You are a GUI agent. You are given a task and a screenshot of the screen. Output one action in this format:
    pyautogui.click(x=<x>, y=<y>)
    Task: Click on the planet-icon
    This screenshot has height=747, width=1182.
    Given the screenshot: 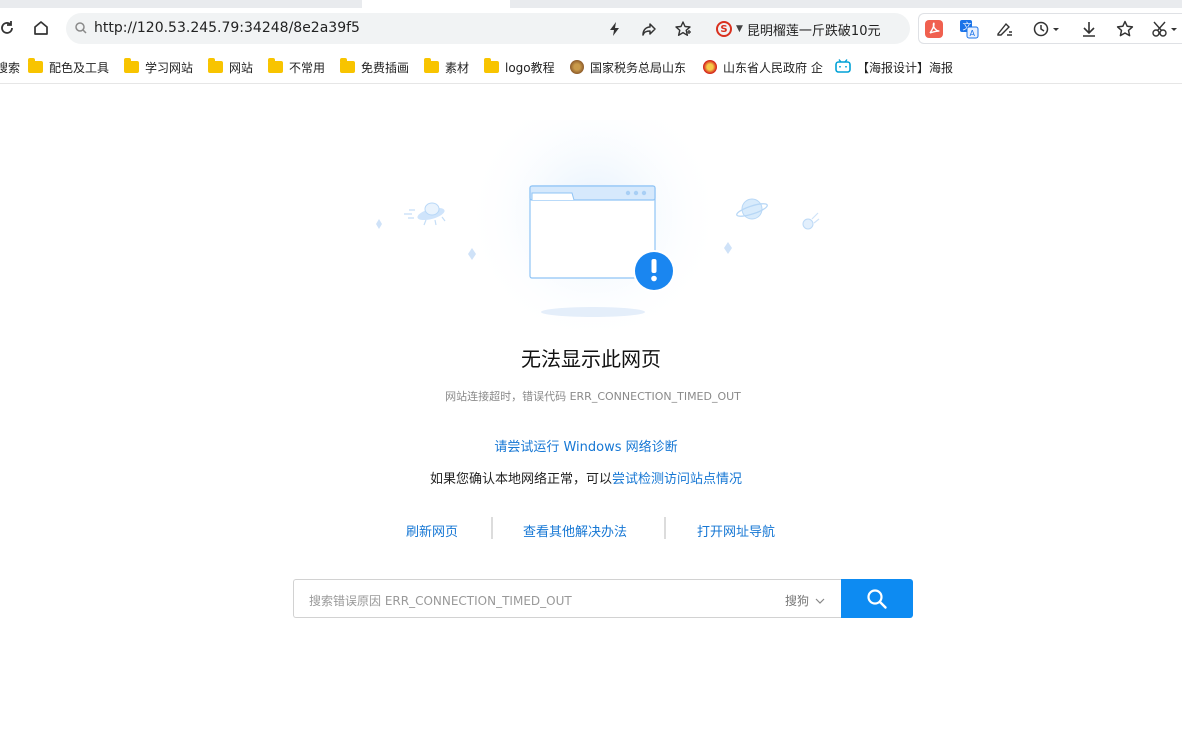 What is the action you would take?
    pyautogui.click(x=752, y=209)
    